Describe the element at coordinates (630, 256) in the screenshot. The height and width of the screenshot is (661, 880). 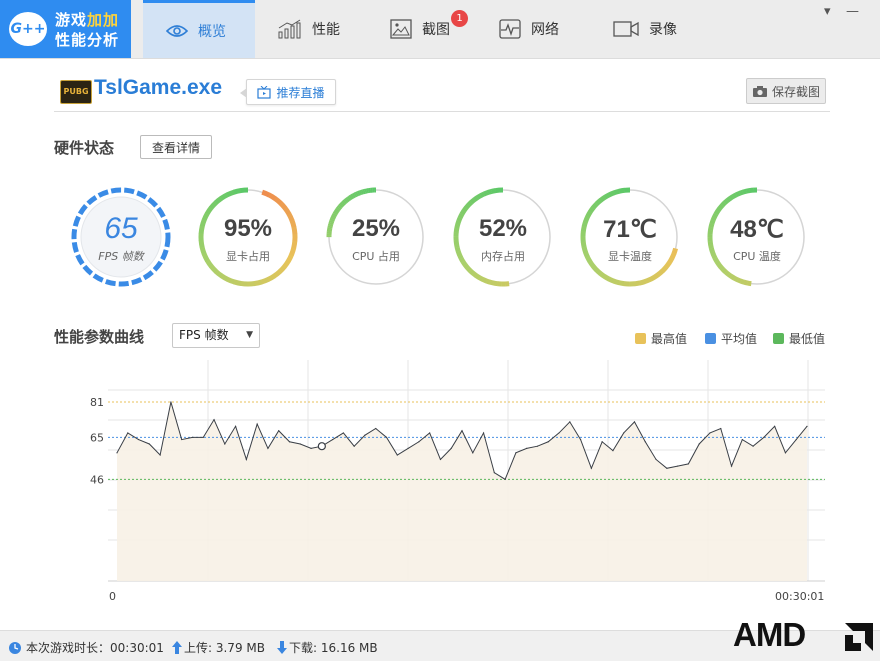
I see `gpu-temp-label: 显卡温度` at that location.